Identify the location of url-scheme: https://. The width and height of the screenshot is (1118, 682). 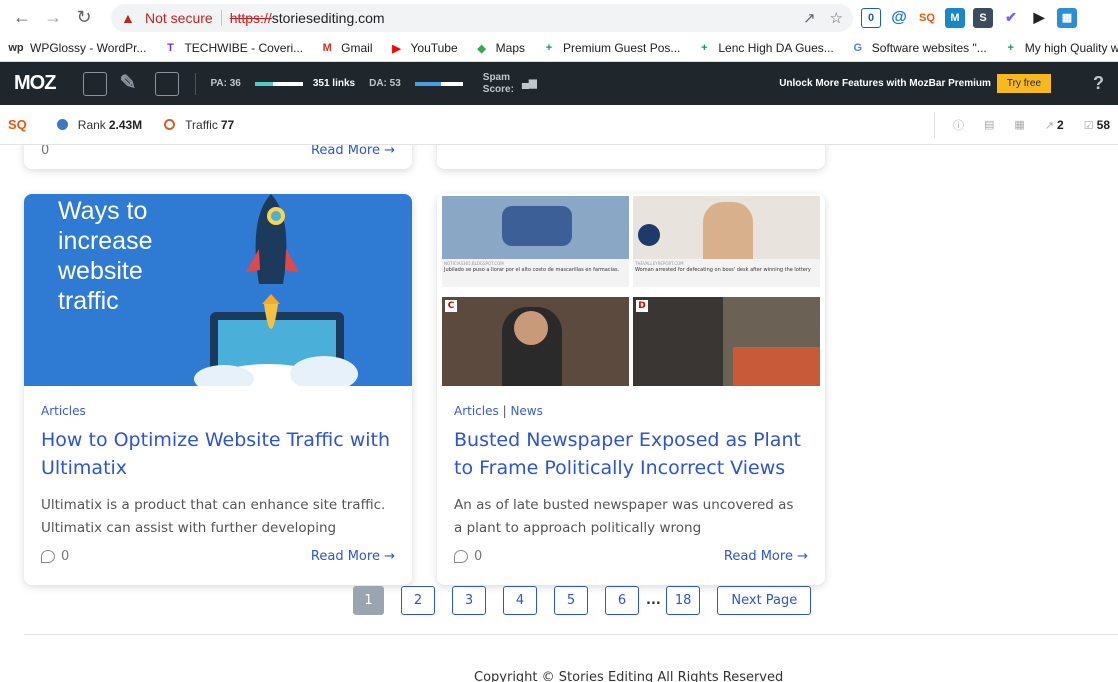
(250, 17).